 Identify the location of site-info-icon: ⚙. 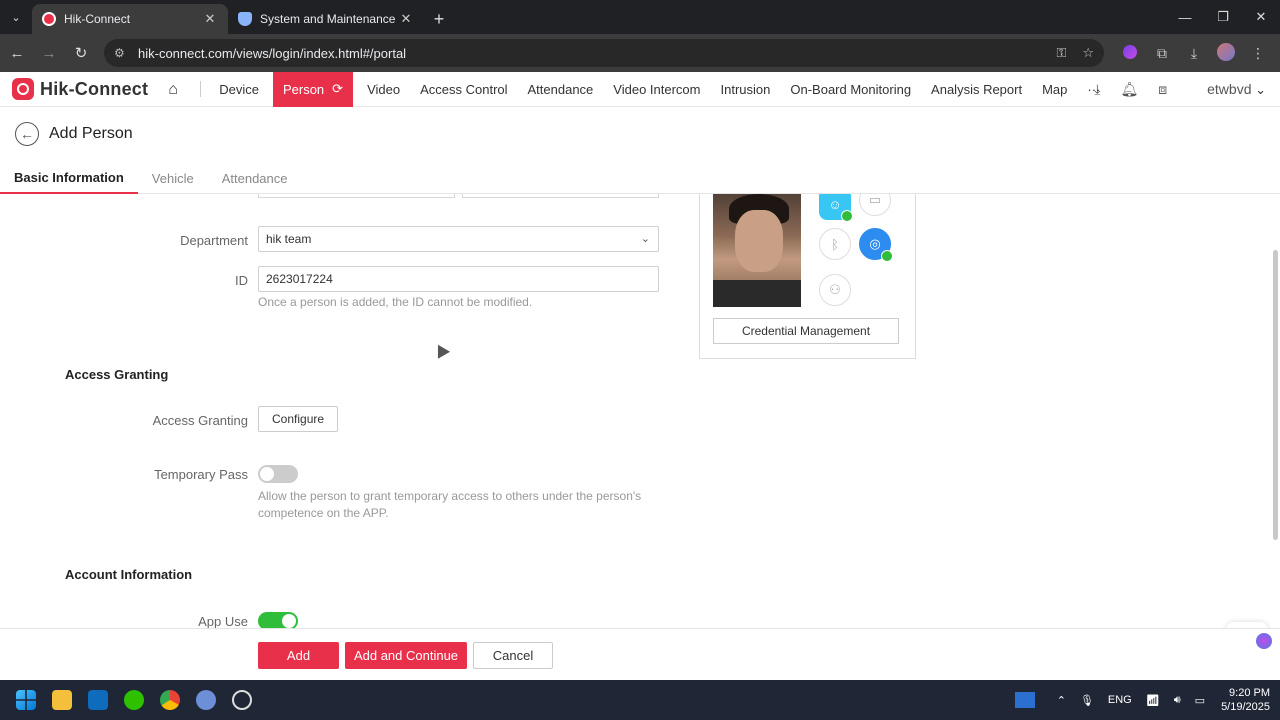
(121, 53).